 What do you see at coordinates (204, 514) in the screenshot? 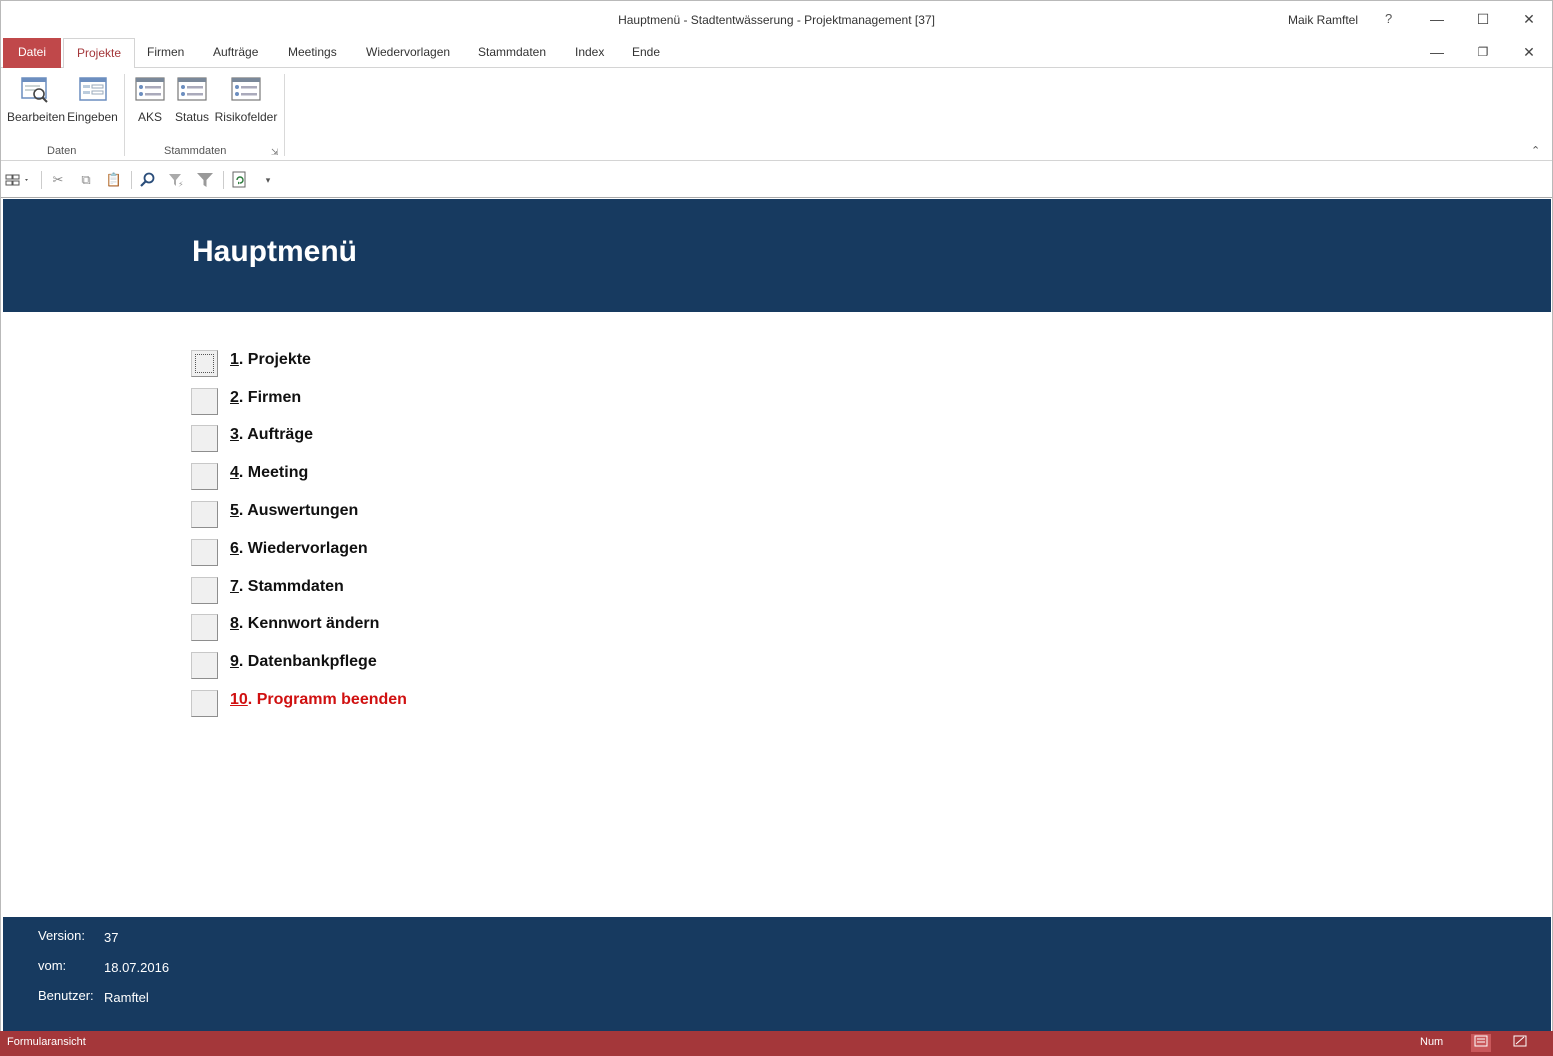
I see `menu-button-auswertungen` at bounding box center [204, 514].